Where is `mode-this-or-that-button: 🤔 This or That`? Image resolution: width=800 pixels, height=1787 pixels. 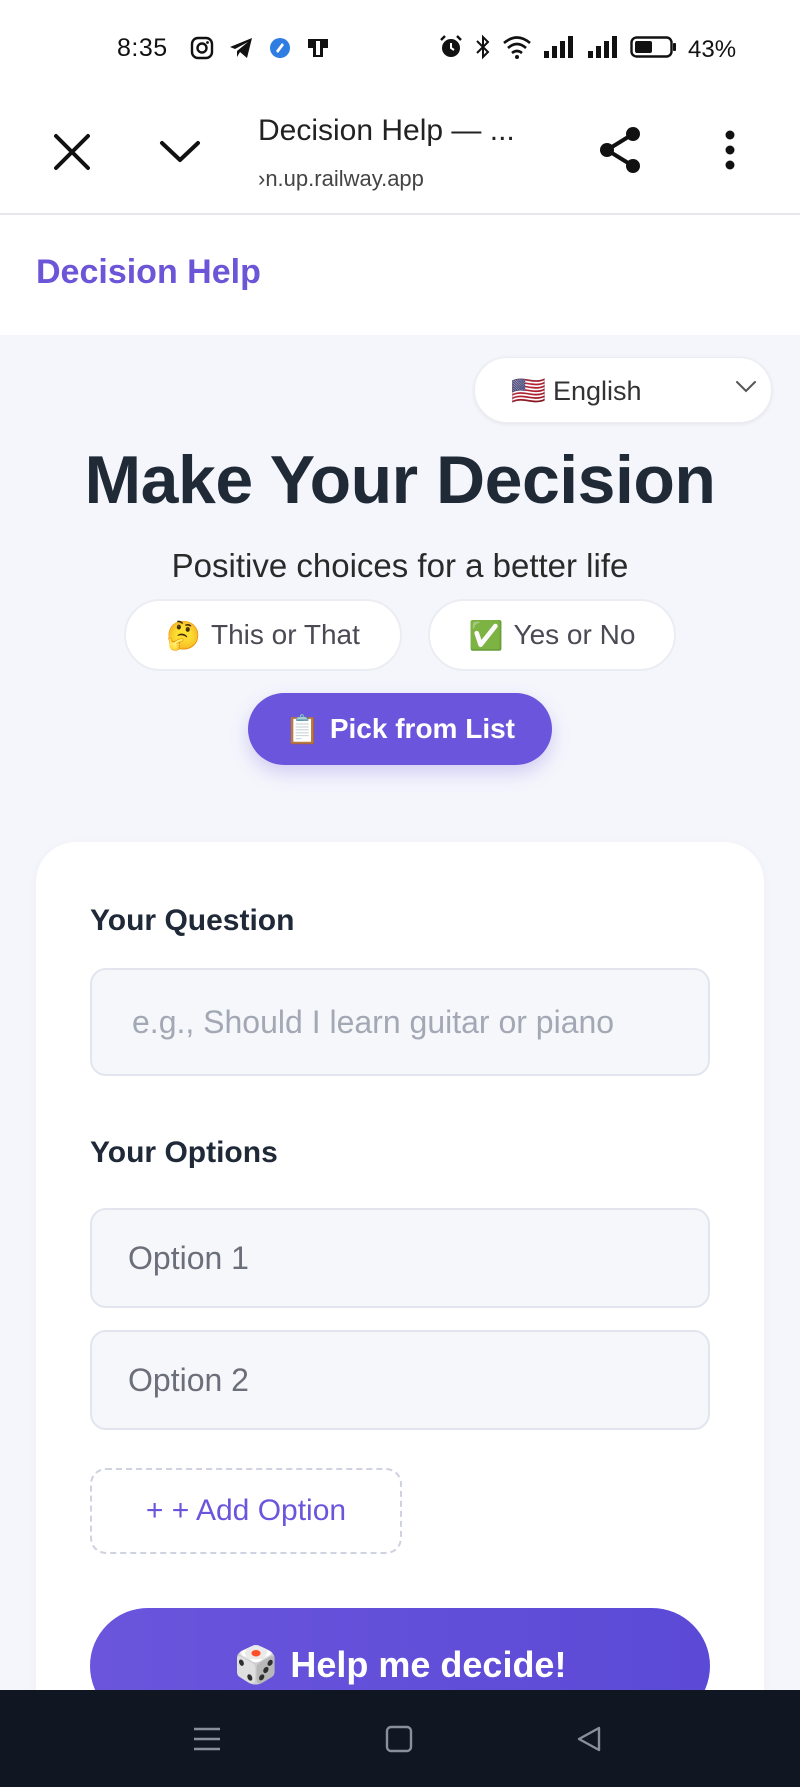
mode-this-or-that-button: 🤔 This or That is located at coordinates (263, 635).